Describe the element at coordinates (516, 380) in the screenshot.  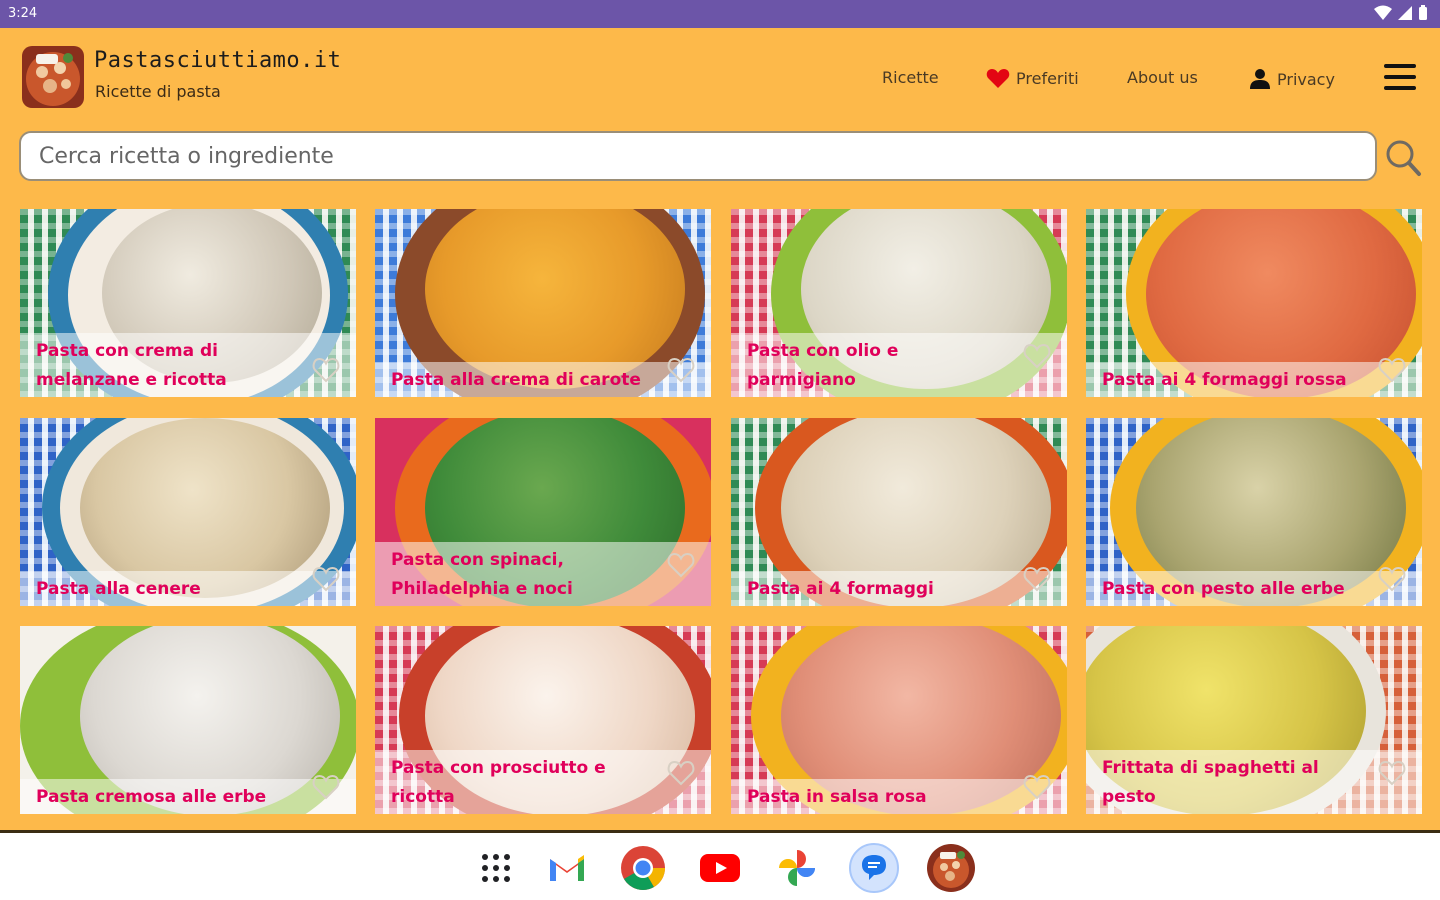
I see `recipe-title: Pasta alla crema di carote` at that location.